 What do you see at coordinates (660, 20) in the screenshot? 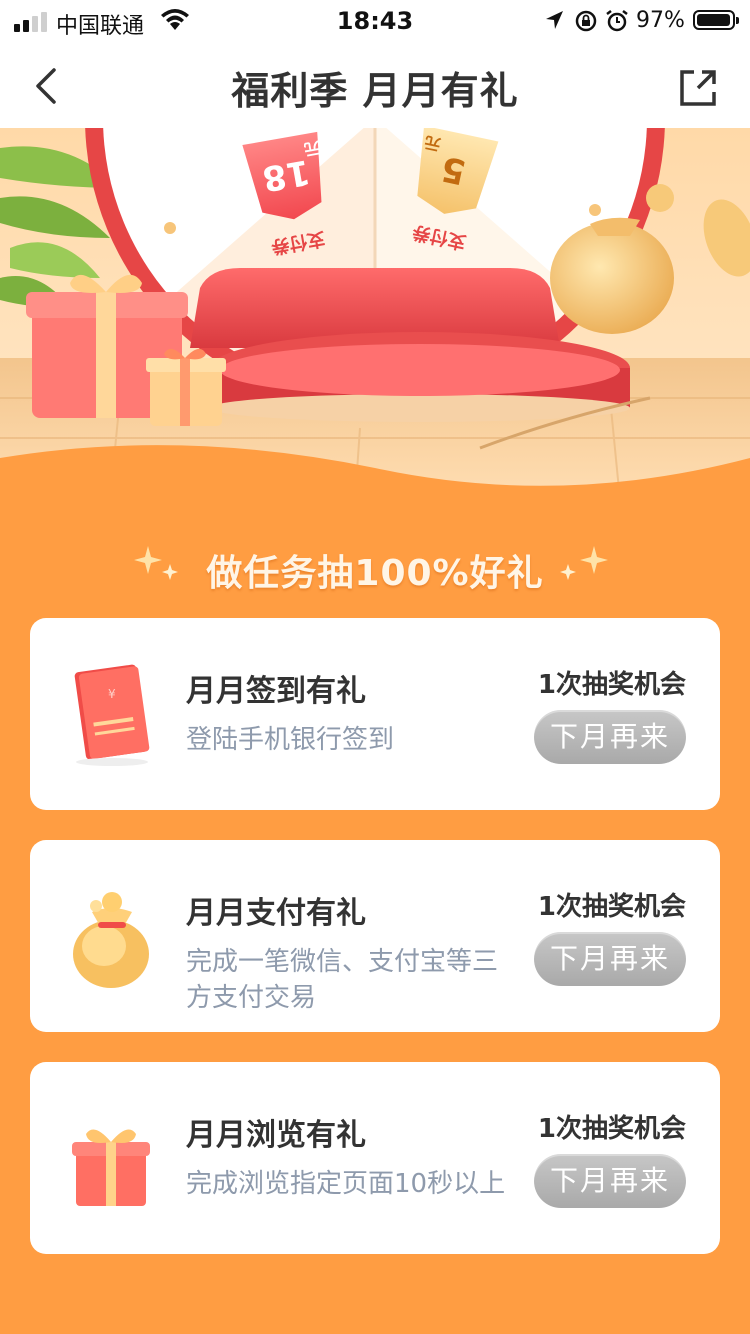
I see `battery-percent: 97%` at bounding box center [660, 20].